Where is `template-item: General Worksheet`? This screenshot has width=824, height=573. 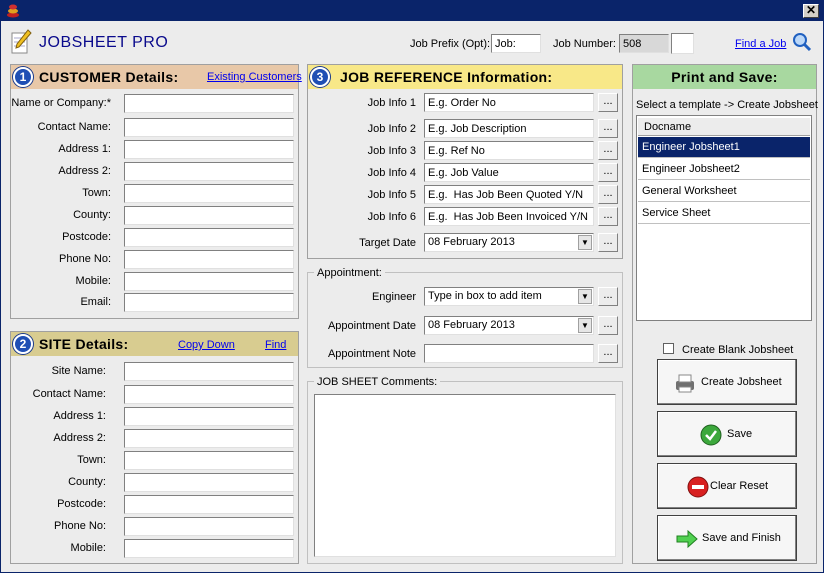 template-item: General Worksheet is located at coordinates (724, 191).